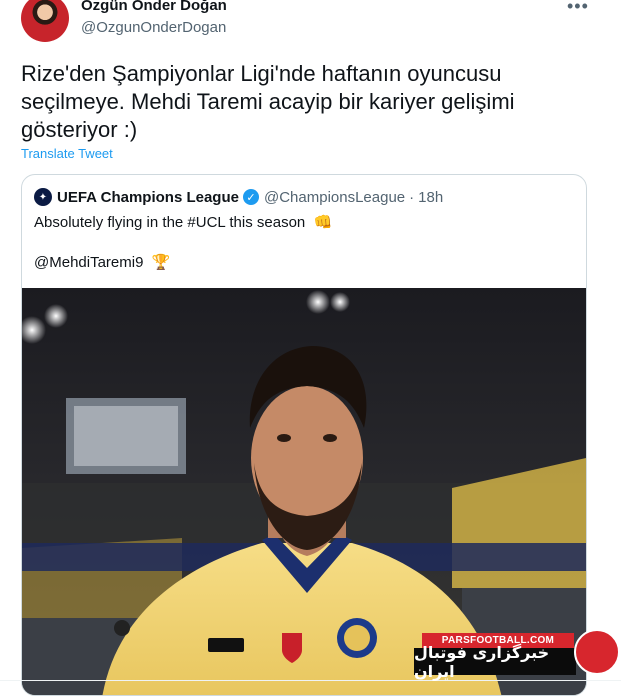  Describe the element at coordinates (250, 197) in the screenshot. I see `verified-badge-icon: ✓` at that location.